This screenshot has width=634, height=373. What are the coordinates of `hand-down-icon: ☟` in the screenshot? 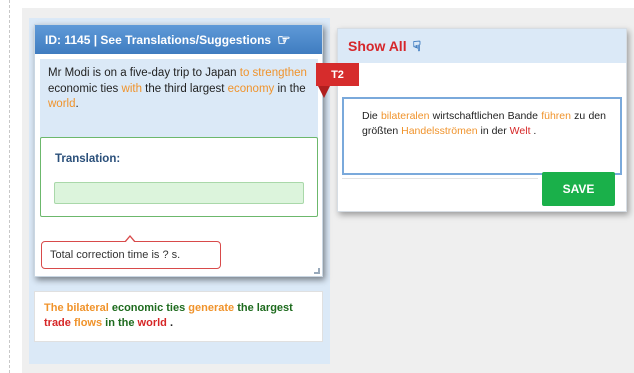 It's located at (417, 46).